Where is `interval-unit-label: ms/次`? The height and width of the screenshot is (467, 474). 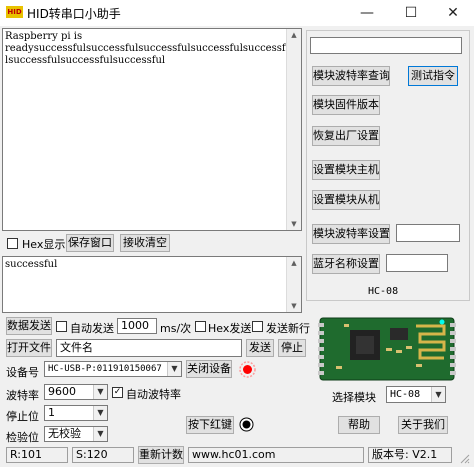 interval-unit-label: ms/次 is located at coordinates (176, 328).